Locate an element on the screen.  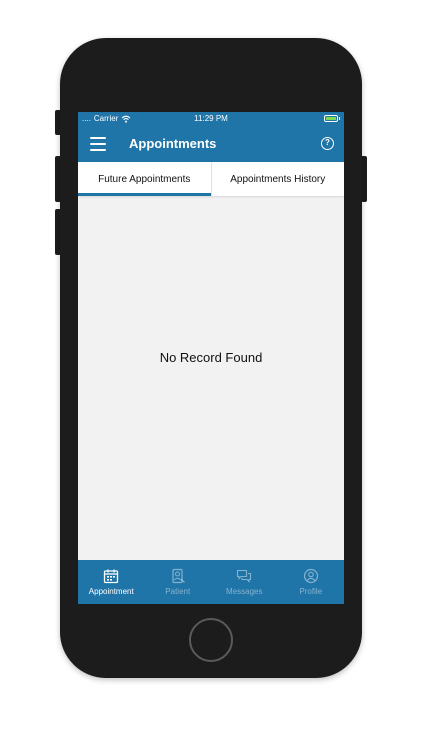
nav-item-profile: Profile is located at coordinates (311, 582).